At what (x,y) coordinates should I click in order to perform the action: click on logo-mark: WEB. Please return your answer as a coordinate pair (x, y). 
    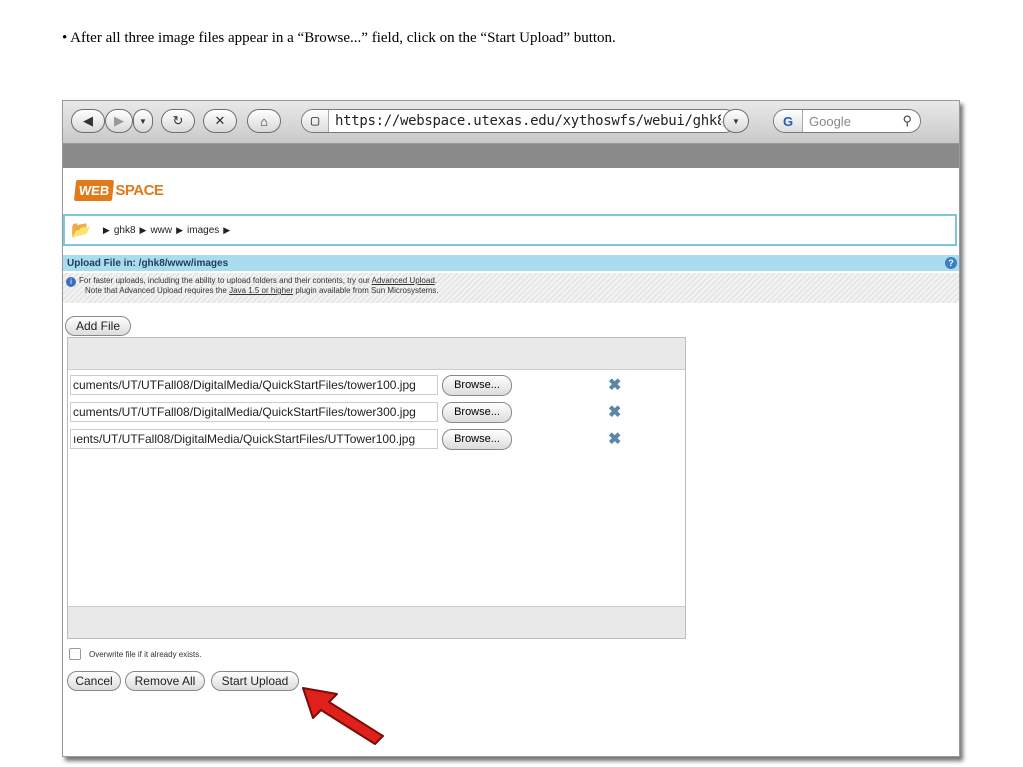
    Looking at the image, I should click on (94, 190).